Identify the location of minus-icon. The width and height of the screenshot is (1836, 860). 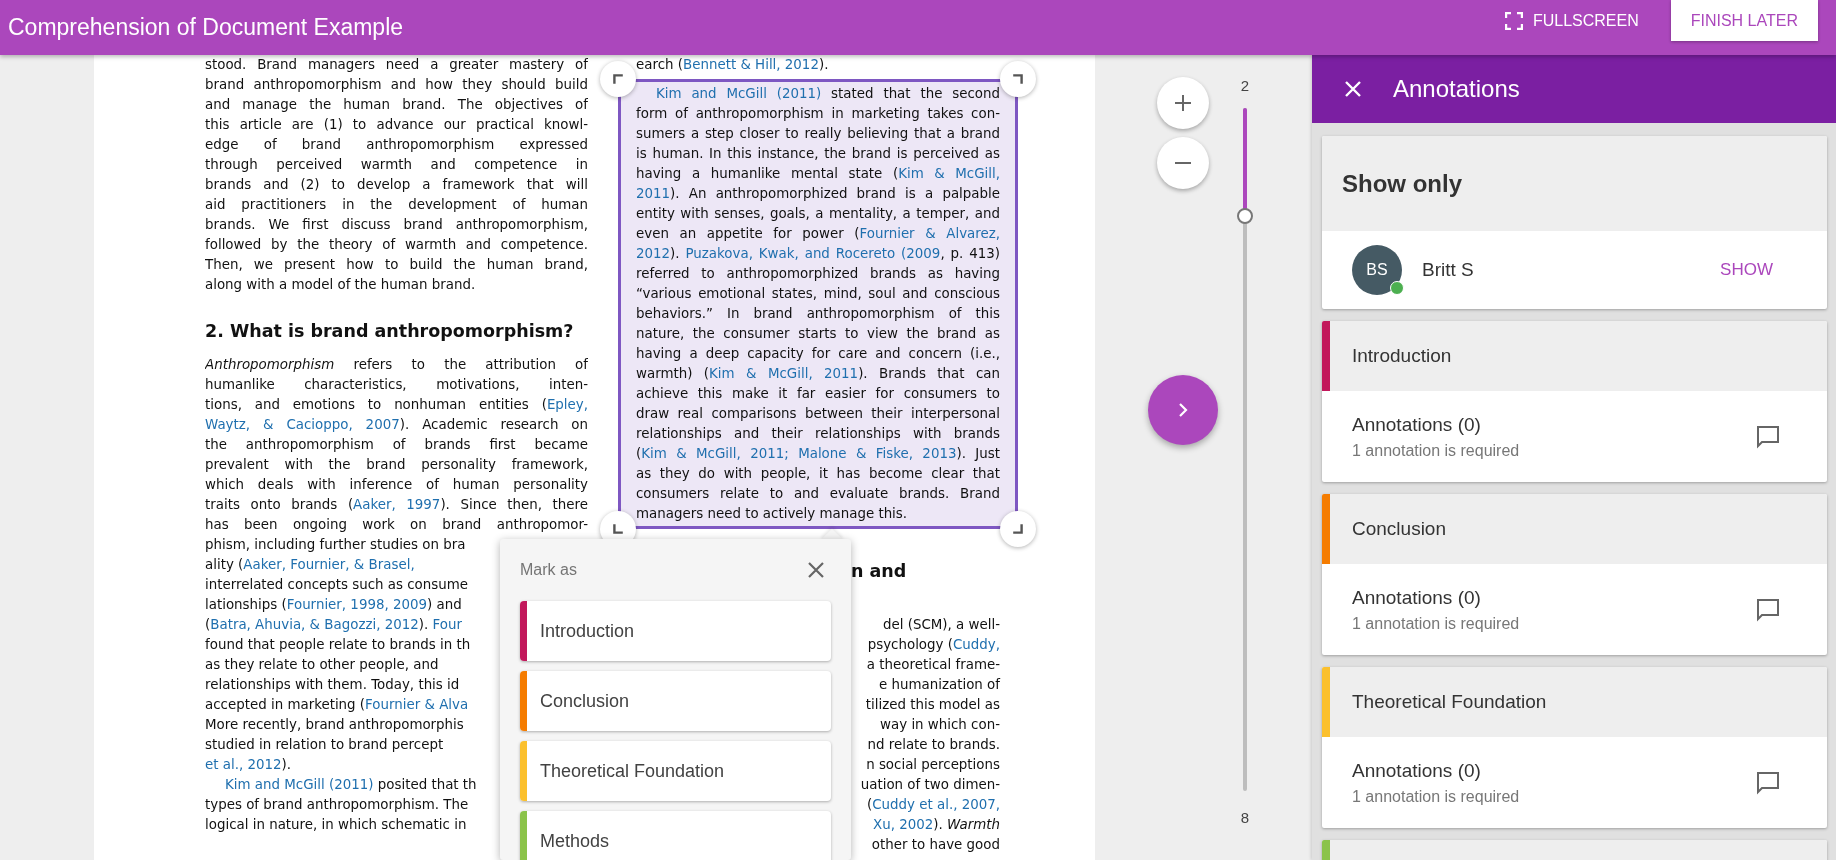
(1183, 163).